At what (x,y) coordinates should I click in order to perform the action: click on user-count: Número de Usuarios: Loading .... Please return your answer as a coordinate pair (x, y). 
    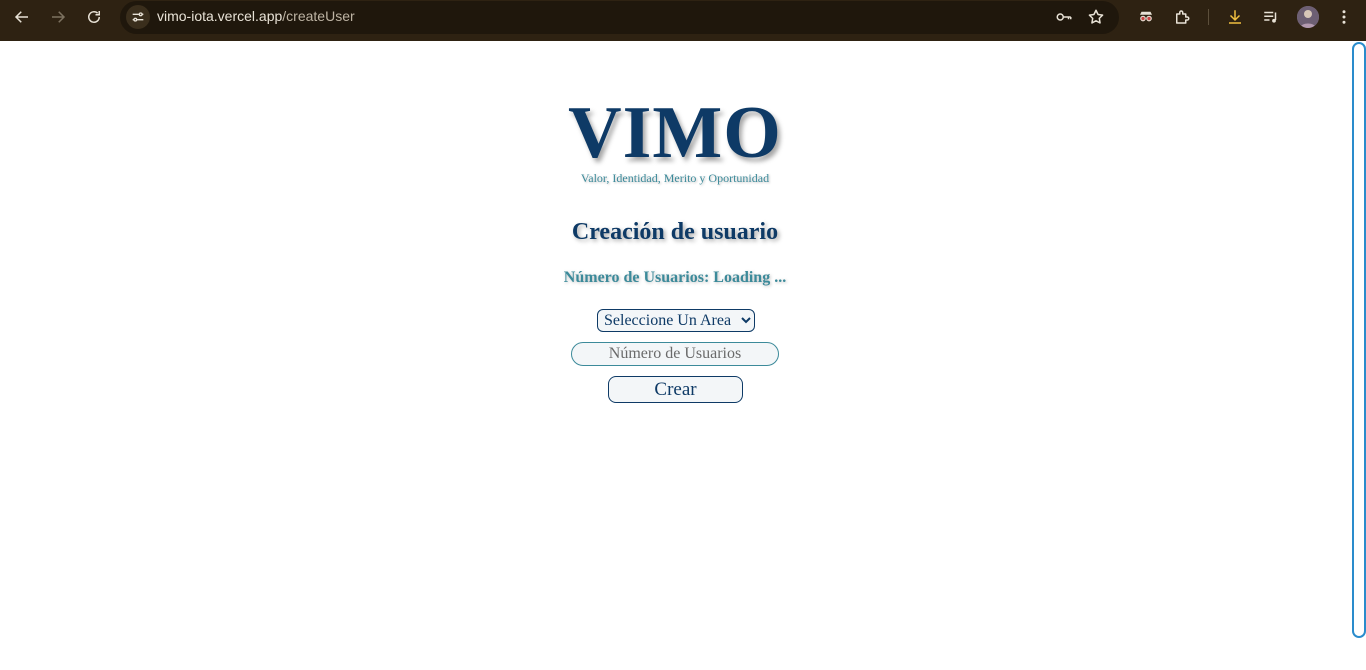
    Looking at the image, I should click on (675, 278).